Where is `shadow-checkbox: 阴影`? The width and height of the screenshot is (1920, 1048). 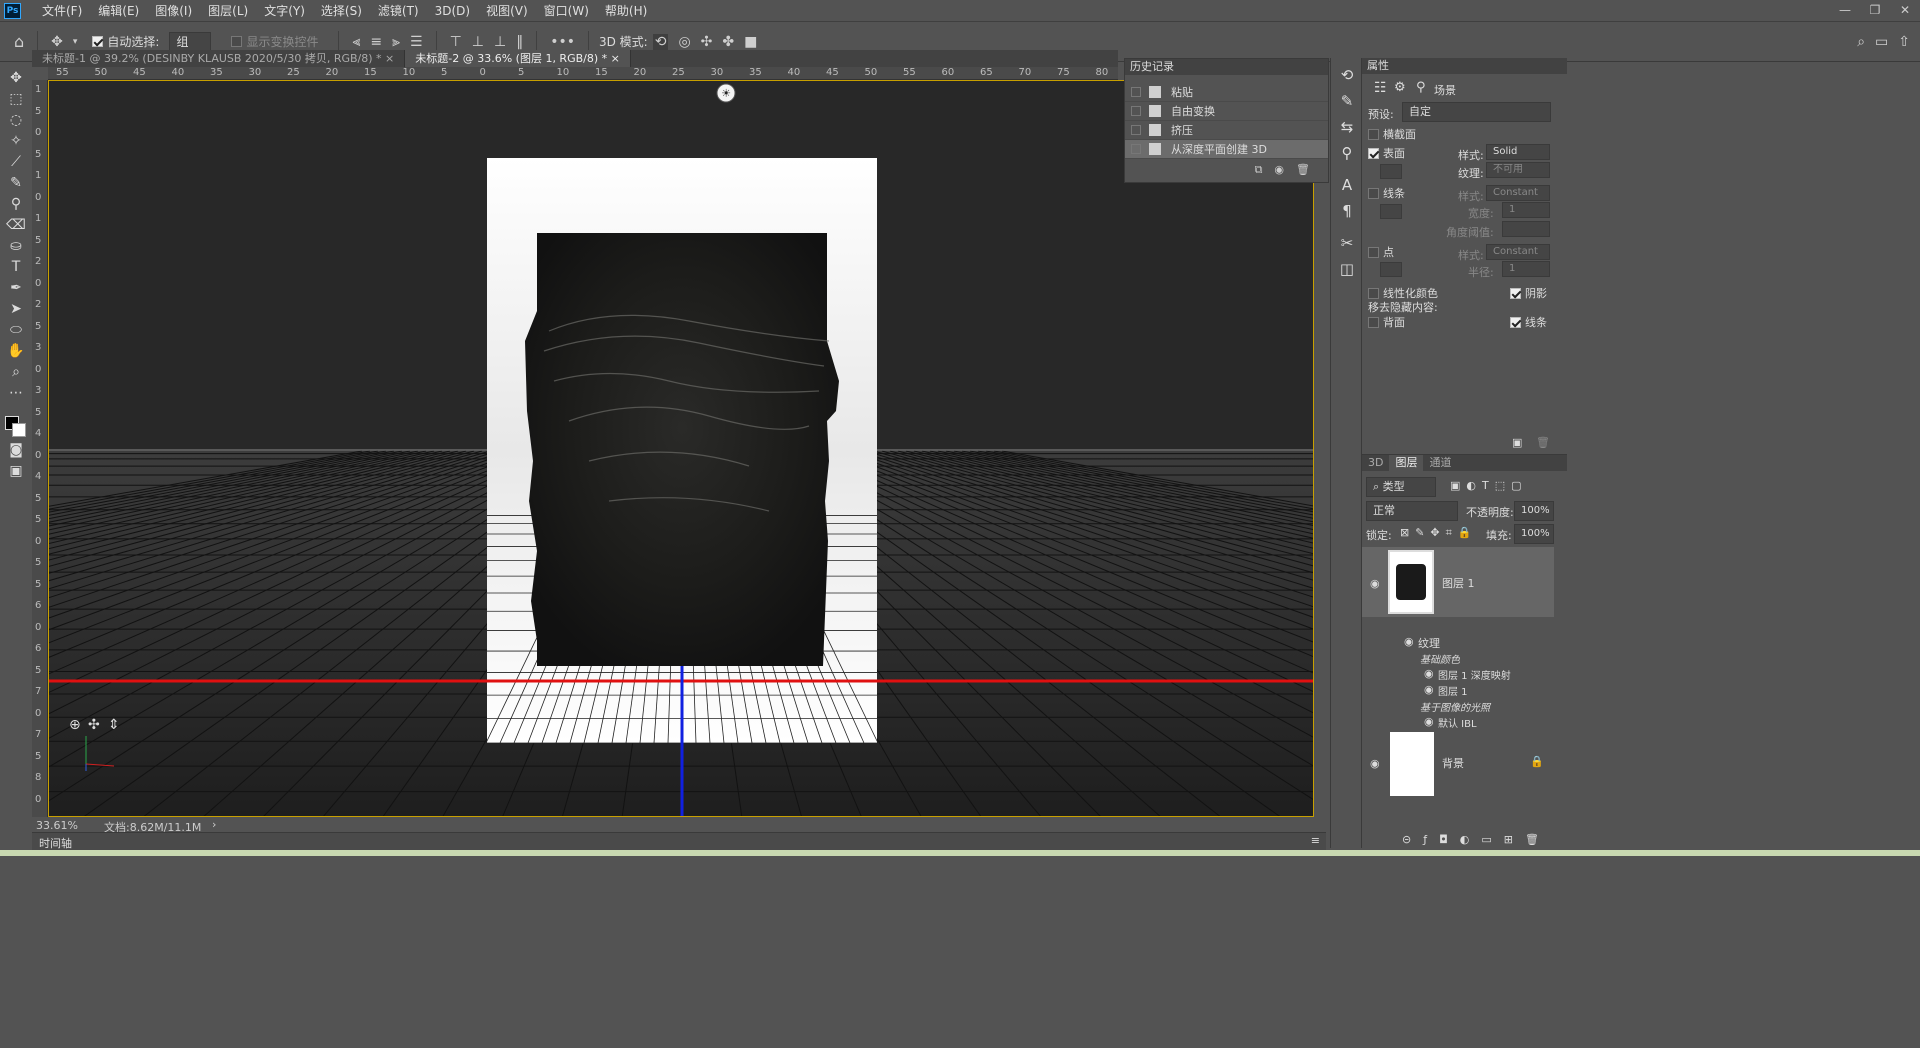 shadow-checkbox: 阴影 is located at coordinates (1528, 293).